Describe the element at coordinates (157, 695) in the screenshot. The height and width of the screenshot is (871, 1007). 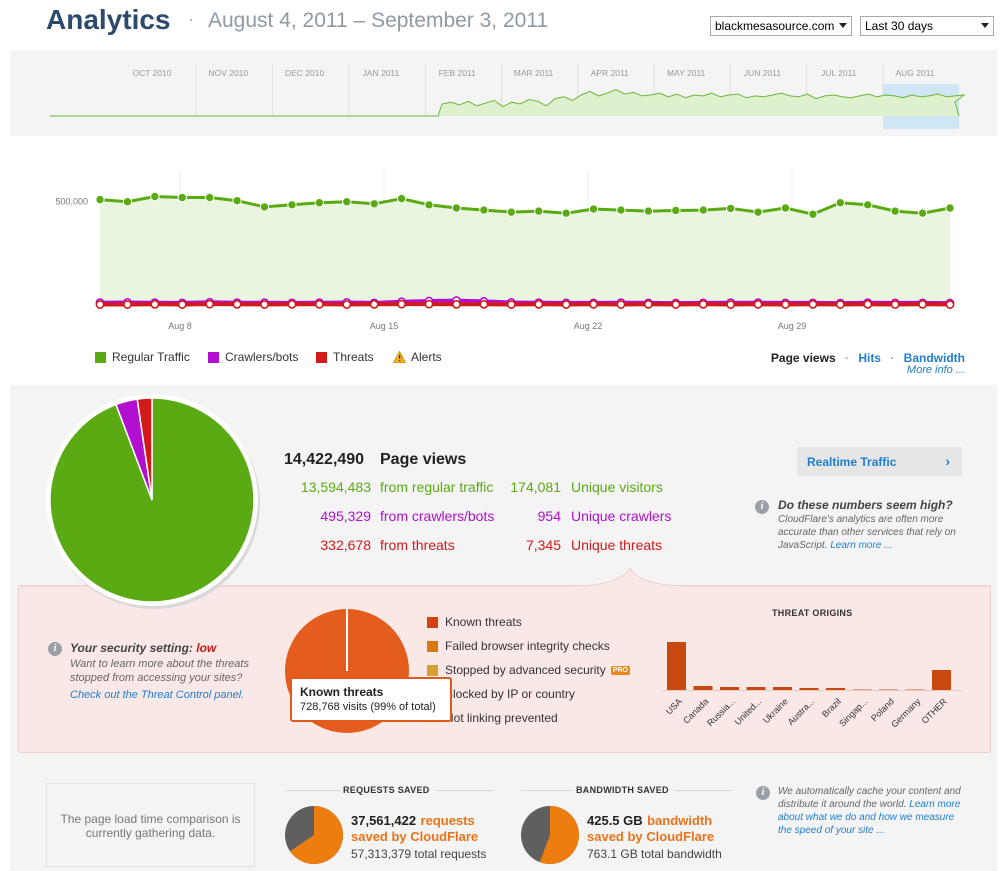
I see `threat-control-link: Check out the Threat Control panel.` at that location.